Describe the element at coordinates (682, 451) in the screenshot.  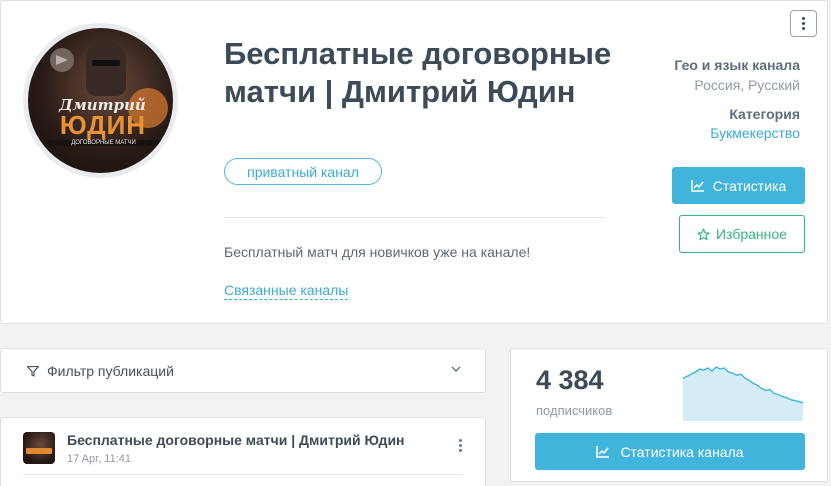
I see `channel-statistics-label: Статистика канала` at that location.